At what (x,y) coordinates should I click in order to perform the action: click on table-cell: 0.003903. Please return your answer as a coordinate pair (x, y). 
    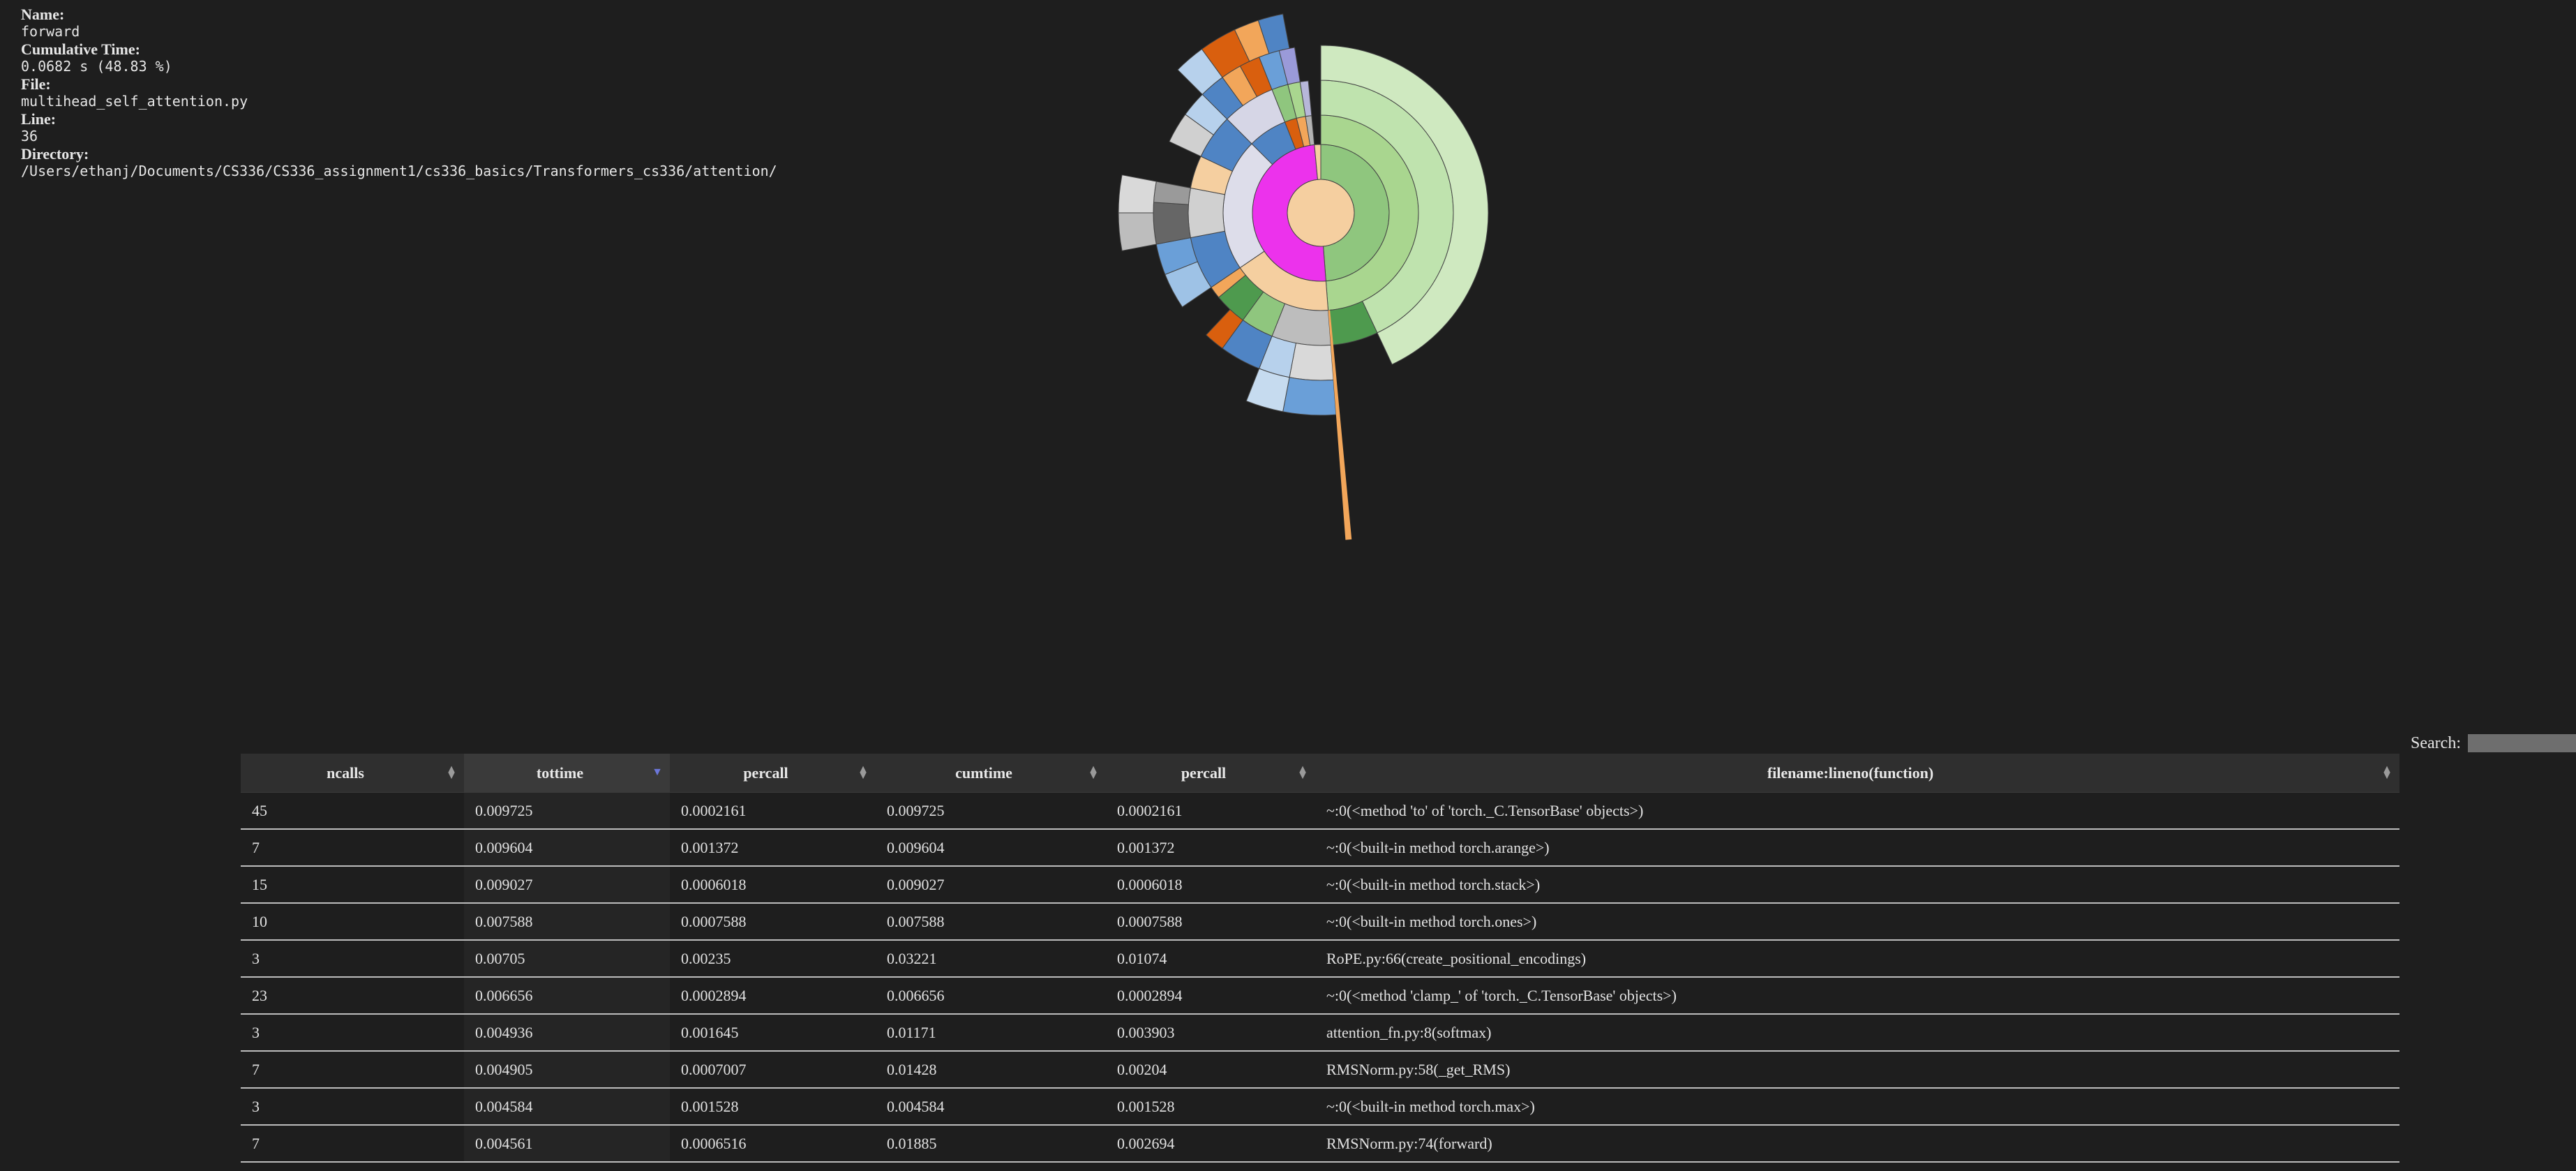
    Looking at the image, I should click on (1210, 1033).